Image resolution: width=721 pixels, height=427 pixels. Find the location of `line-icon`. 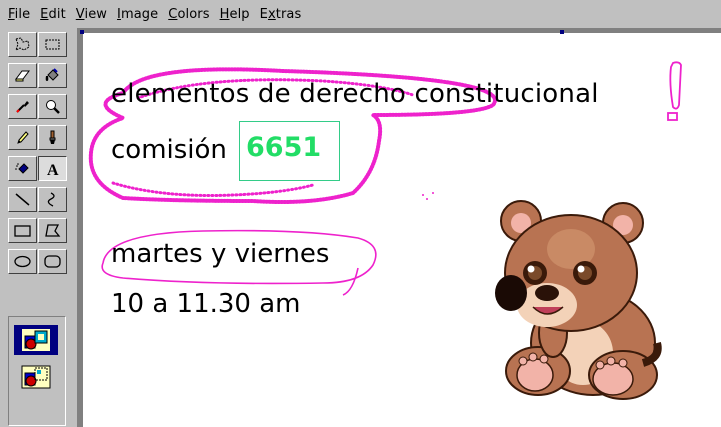

line-icon is located at coordinates (22, 199).